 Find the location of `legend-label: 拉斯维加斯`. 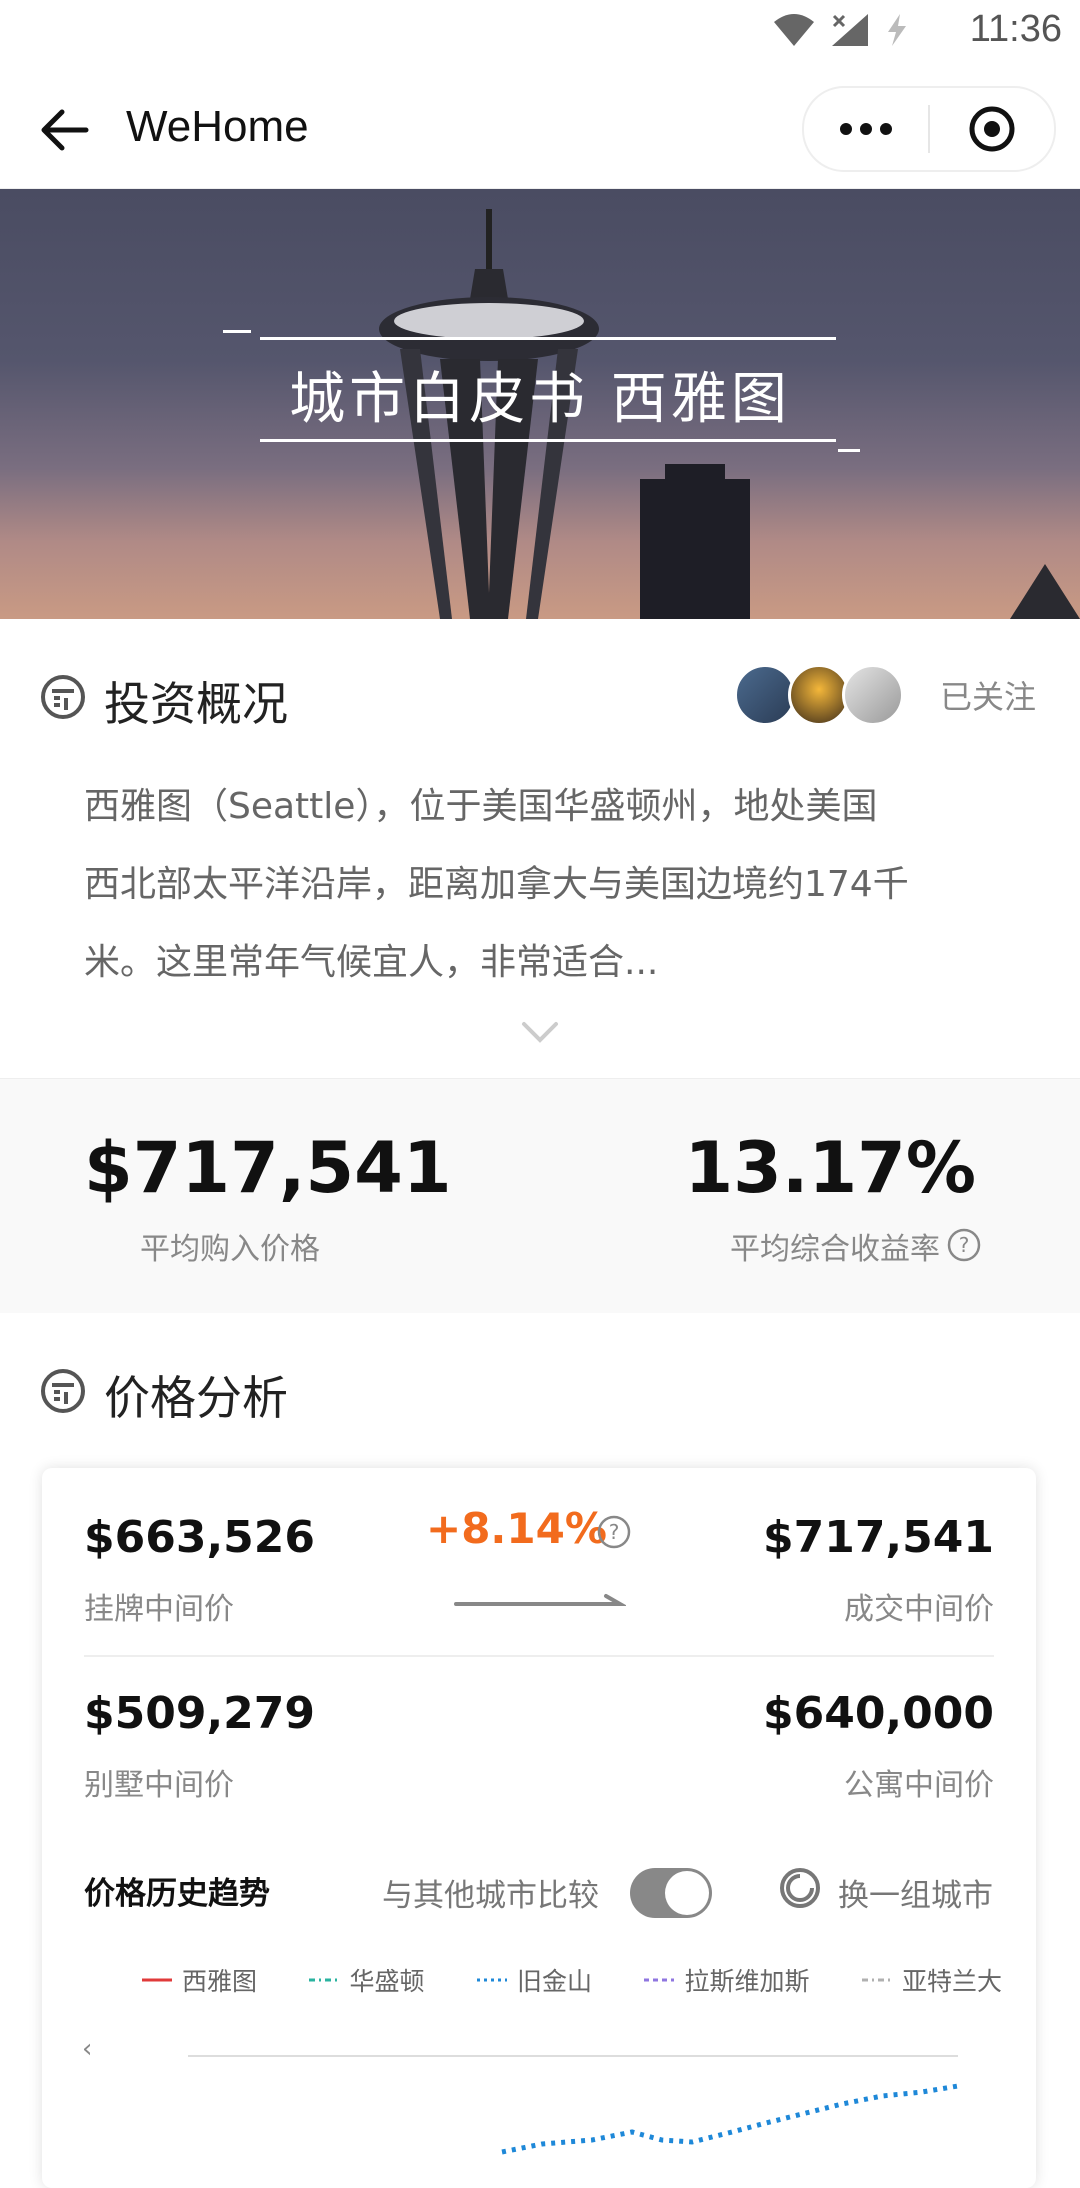

legend-label: 拉斯维加斯 is located at coordinates (747, 1981).